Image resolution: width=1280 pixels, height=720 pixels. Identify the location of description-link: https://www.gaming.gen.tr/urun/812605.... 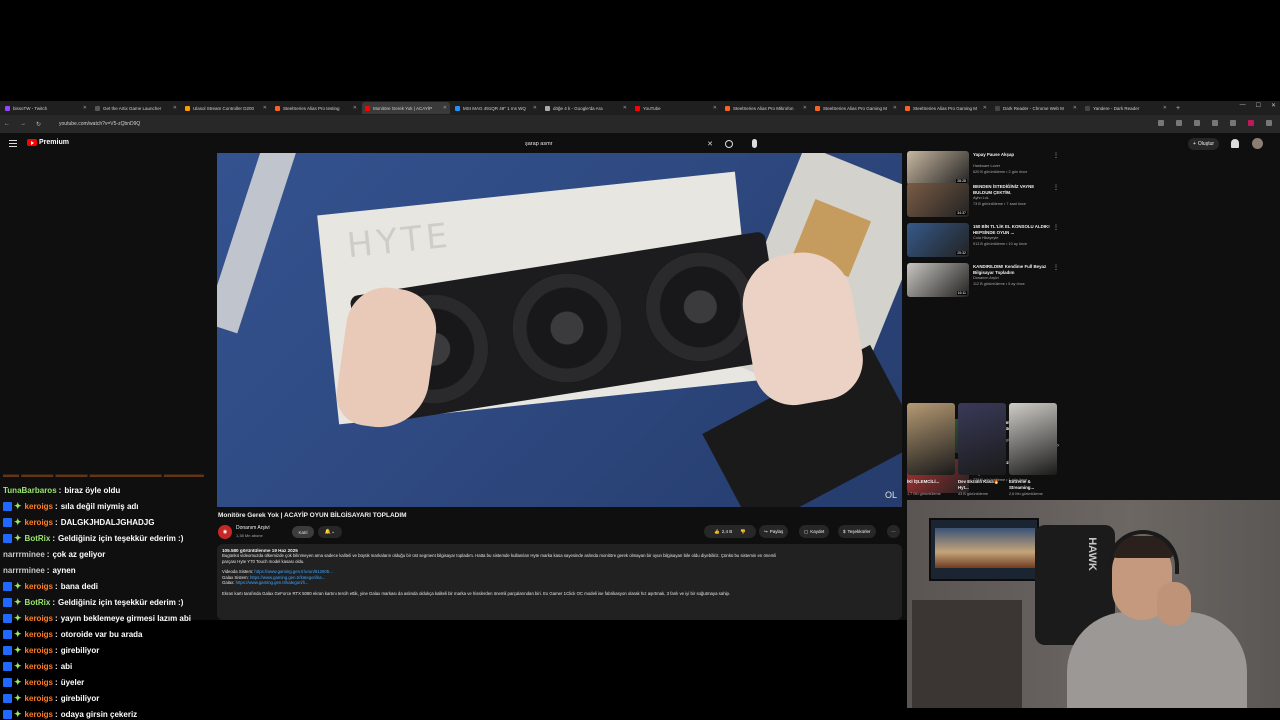
(293, 571).